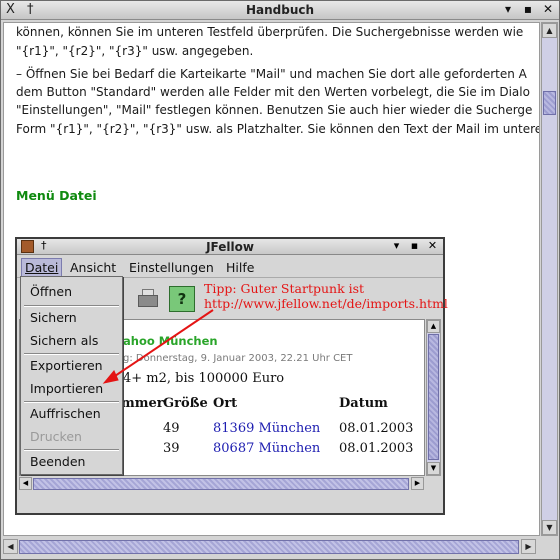  I want to click on menu-item-oeffnen: Öffnen, so click(51, 291).